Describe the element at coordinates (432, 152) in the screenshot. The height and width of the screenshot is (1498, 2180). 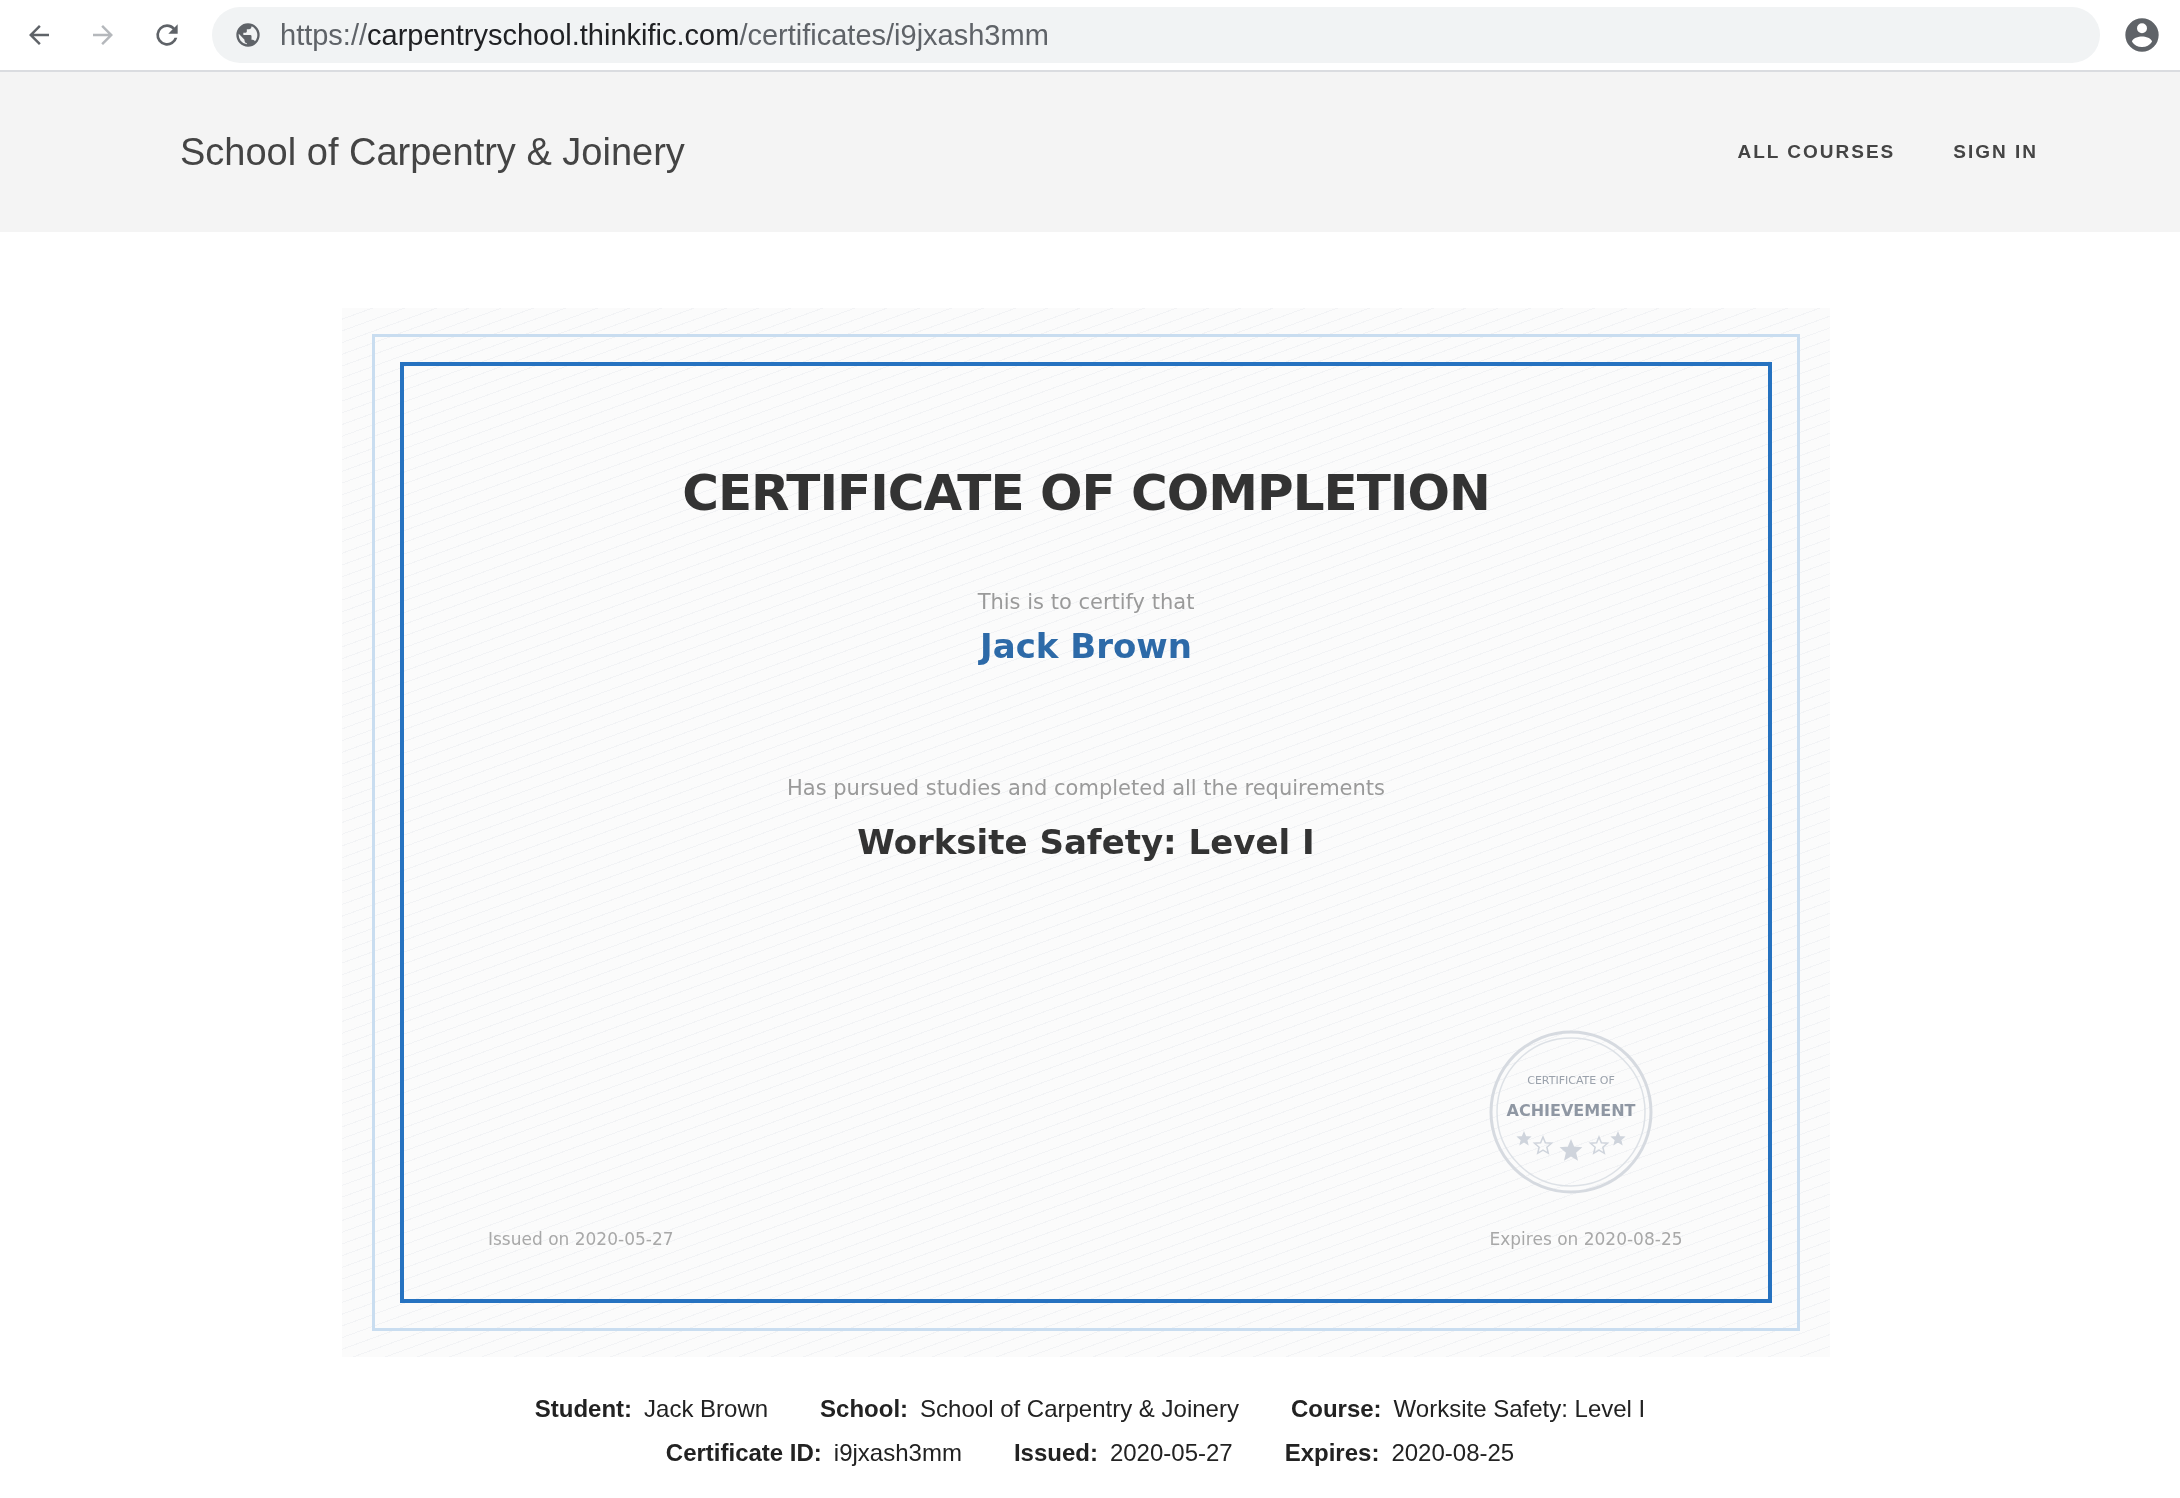
I see `school-name: School of Carpentry & Joinery` at that location.